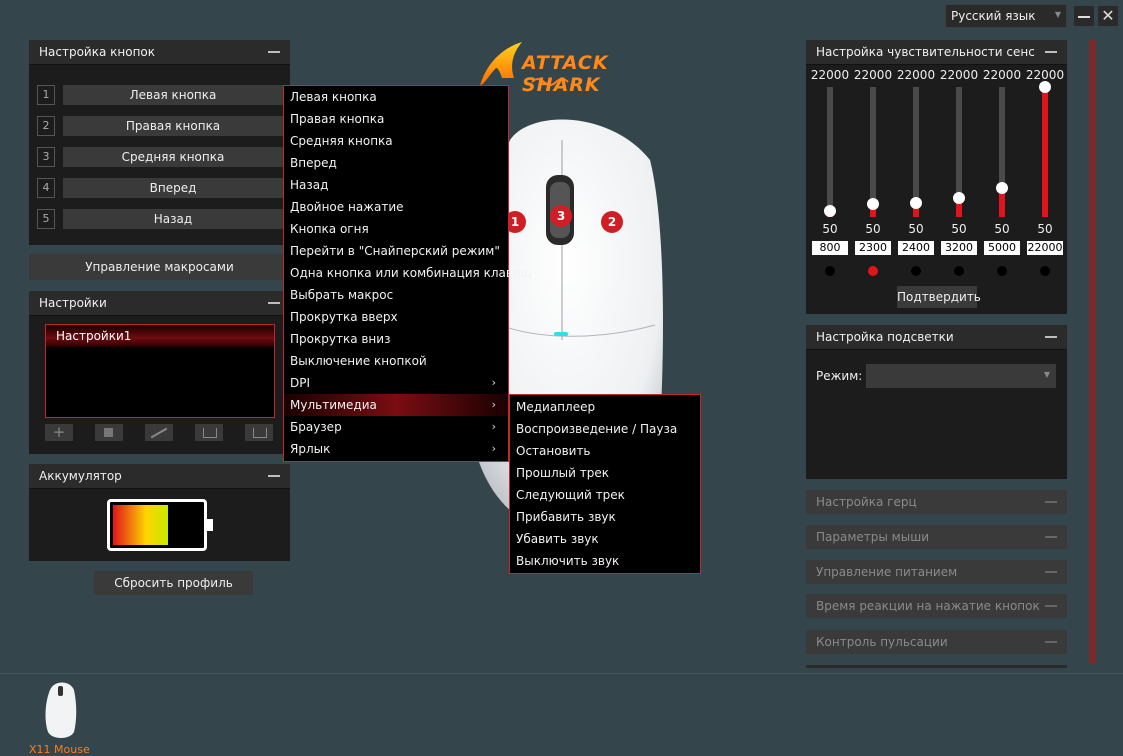 This screenshot has height=756, width=1123. Describe the element at coordinates (567, 561) in the screenshot. I see `submenu-item: Выключить звук` at that location.